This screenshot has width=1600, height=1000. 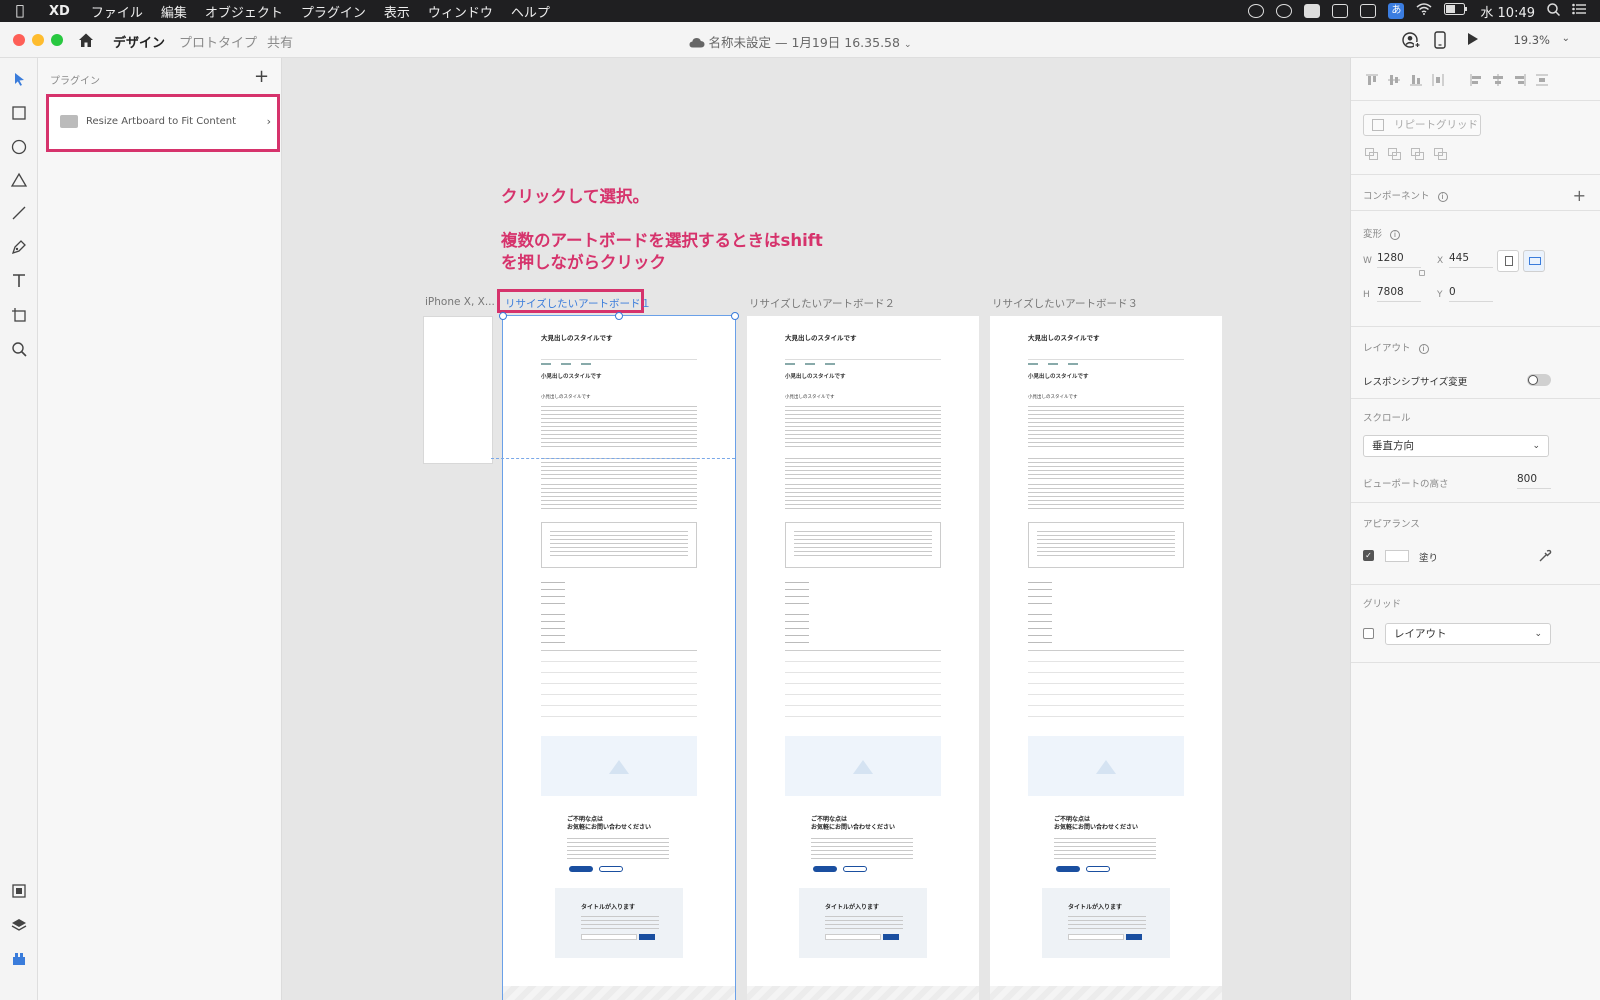 I want to click on artboard-label-1: リサイズしたいアートボード１, so click(x=578, y=303).